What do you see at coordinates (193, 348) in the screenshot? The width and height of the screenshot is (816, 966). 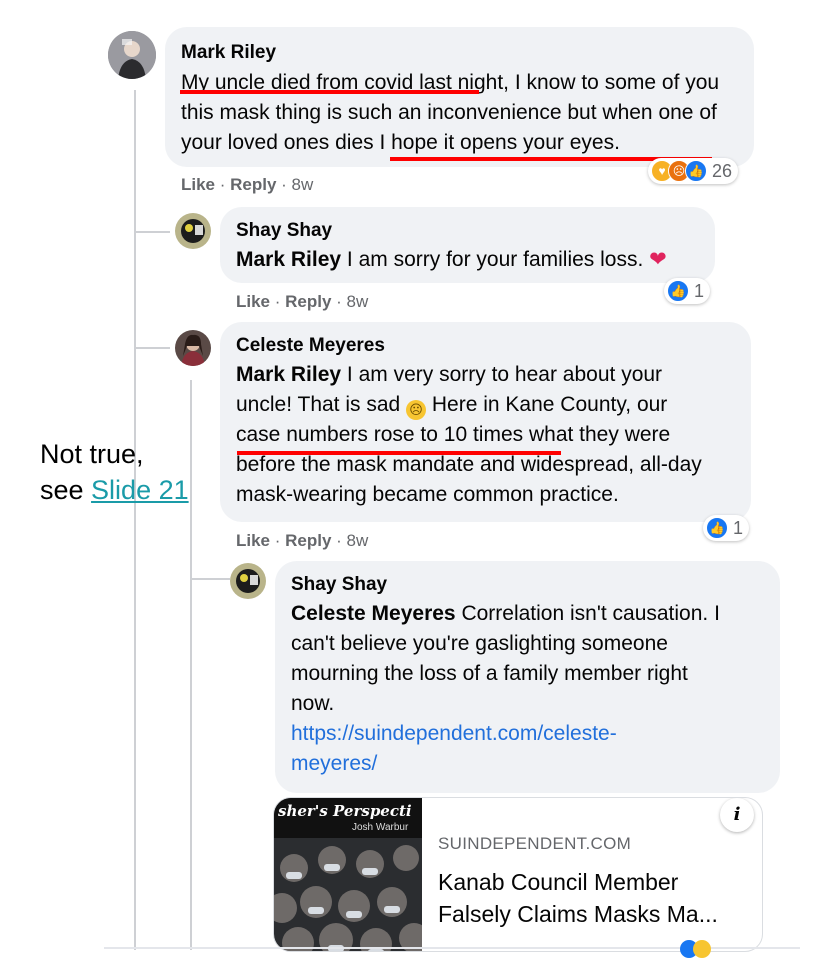 I see `avatar-celeste-meyeres` at bounding box center [193, 348].